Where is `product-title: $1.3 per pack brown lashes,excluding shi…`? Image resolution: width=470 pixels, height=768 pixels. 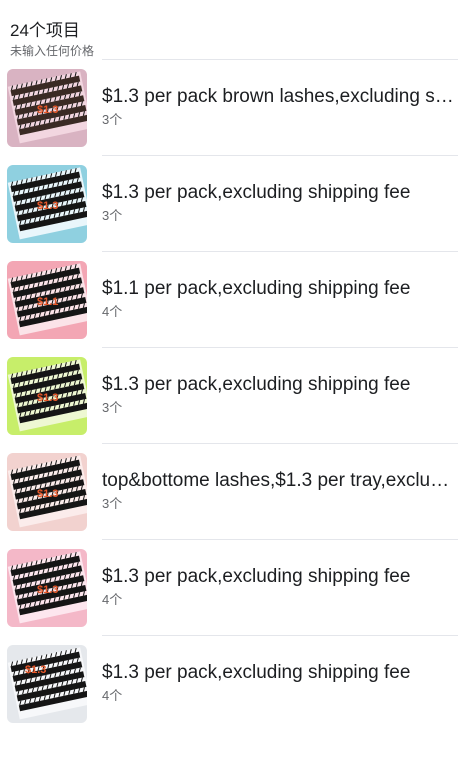 product-title: $1.3 per pack brown lashes,excluding shi… is located at coordinates (280, 96).